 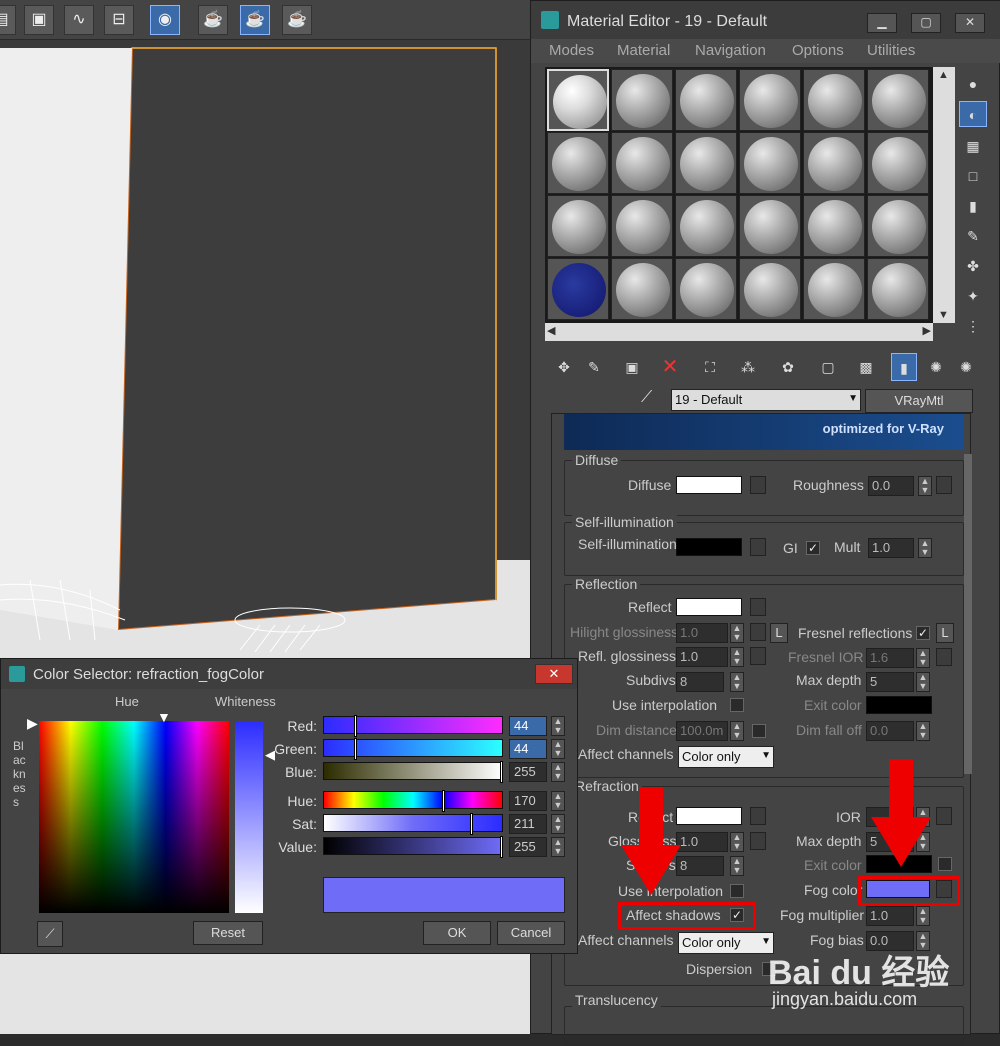 What do you see at coordinates (968, 614) in the screenshot?
I see `panel-scrollbar` at bounding box center [968, 614].